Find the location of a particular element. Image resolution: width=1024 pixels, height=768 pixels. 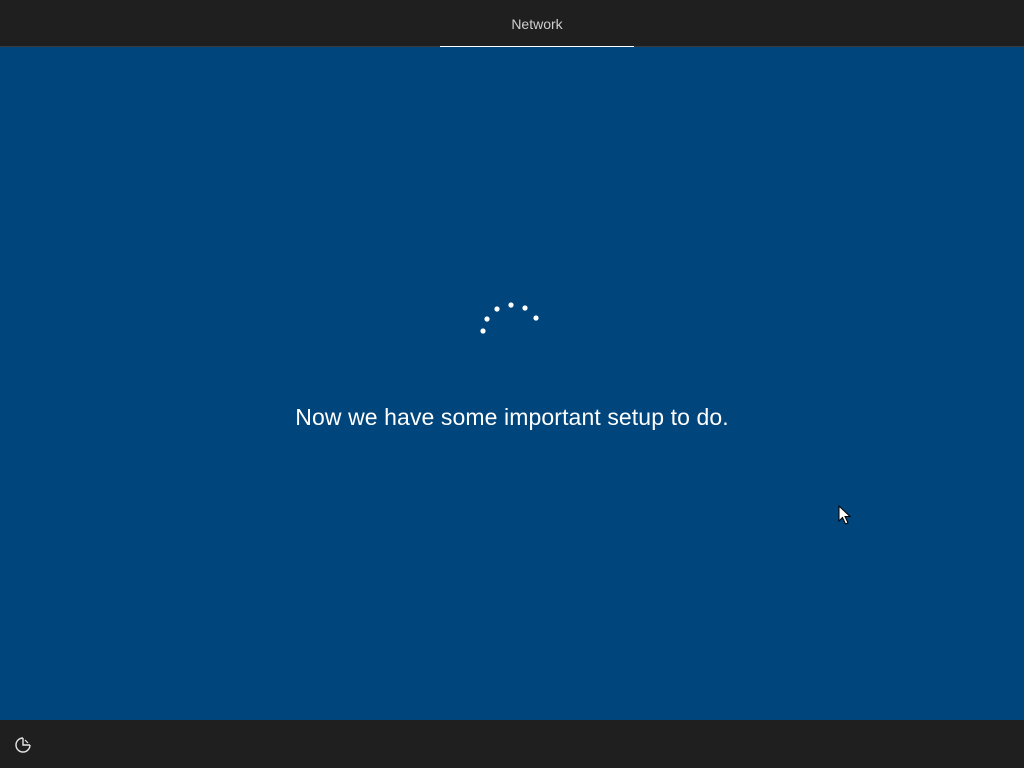

tab-network: Network is located at coordinates (537, 24).